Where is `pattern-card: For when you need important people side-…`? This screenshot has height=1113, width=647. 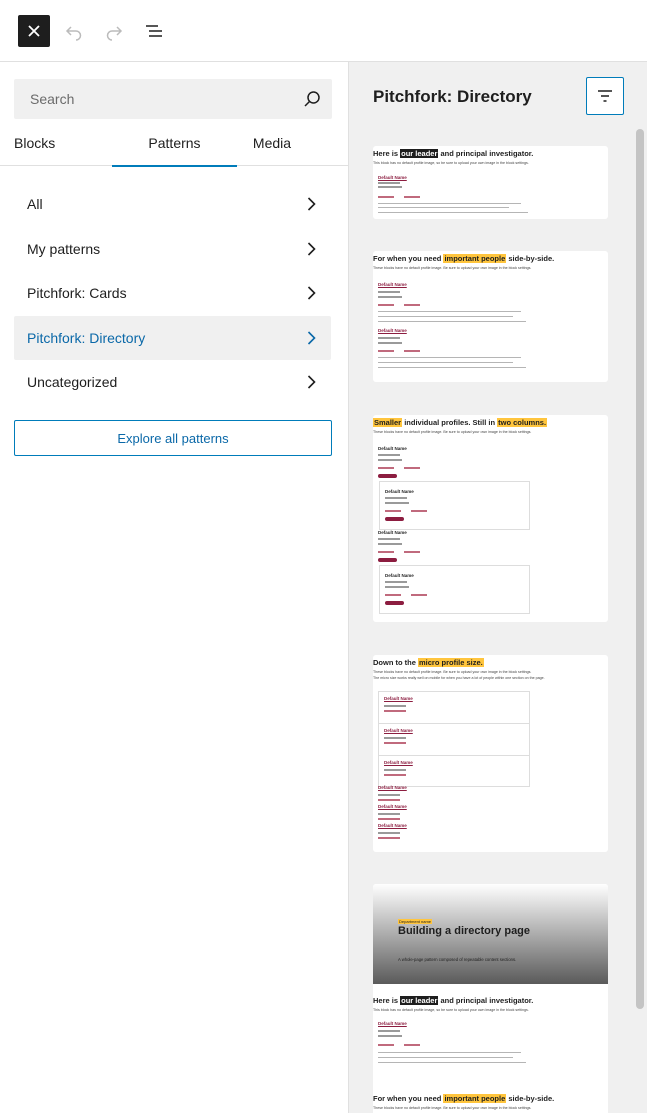 pattern-card: For when you need important people side-… is located at coordinates (490, 316).